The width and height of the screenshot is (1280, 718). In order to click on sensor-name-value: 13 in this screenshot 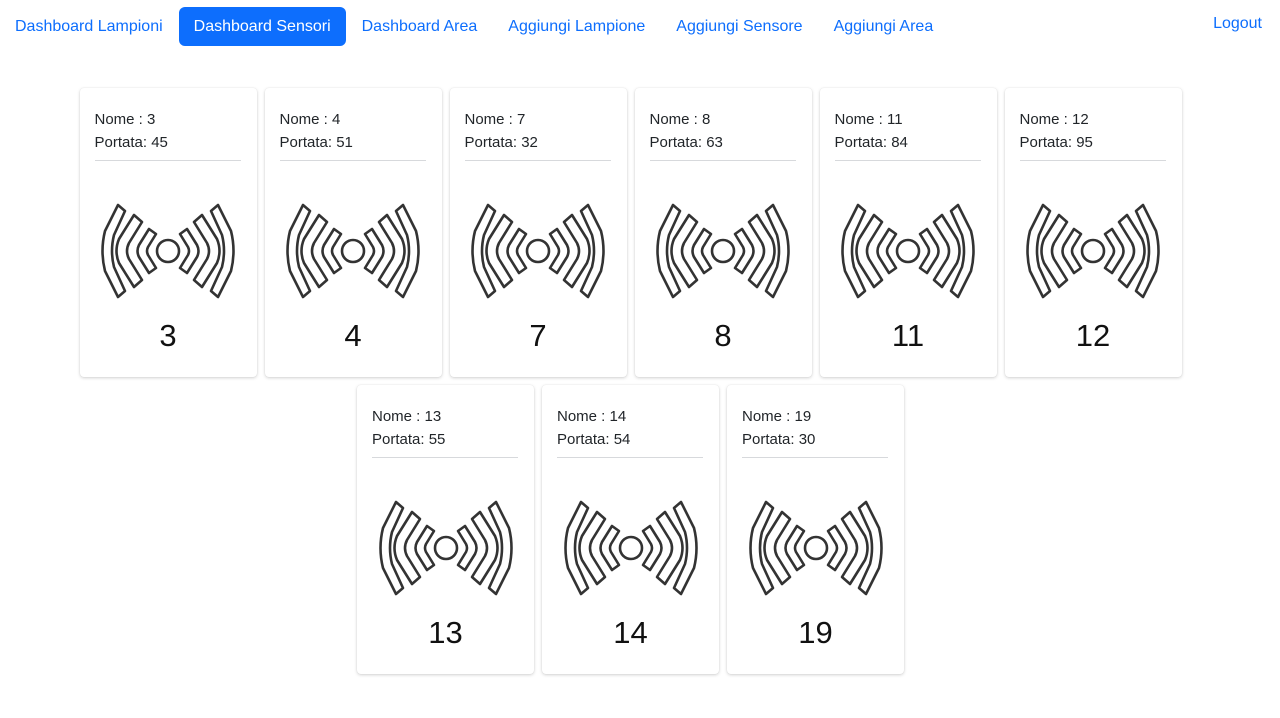, I will do `click(433, 416)`.